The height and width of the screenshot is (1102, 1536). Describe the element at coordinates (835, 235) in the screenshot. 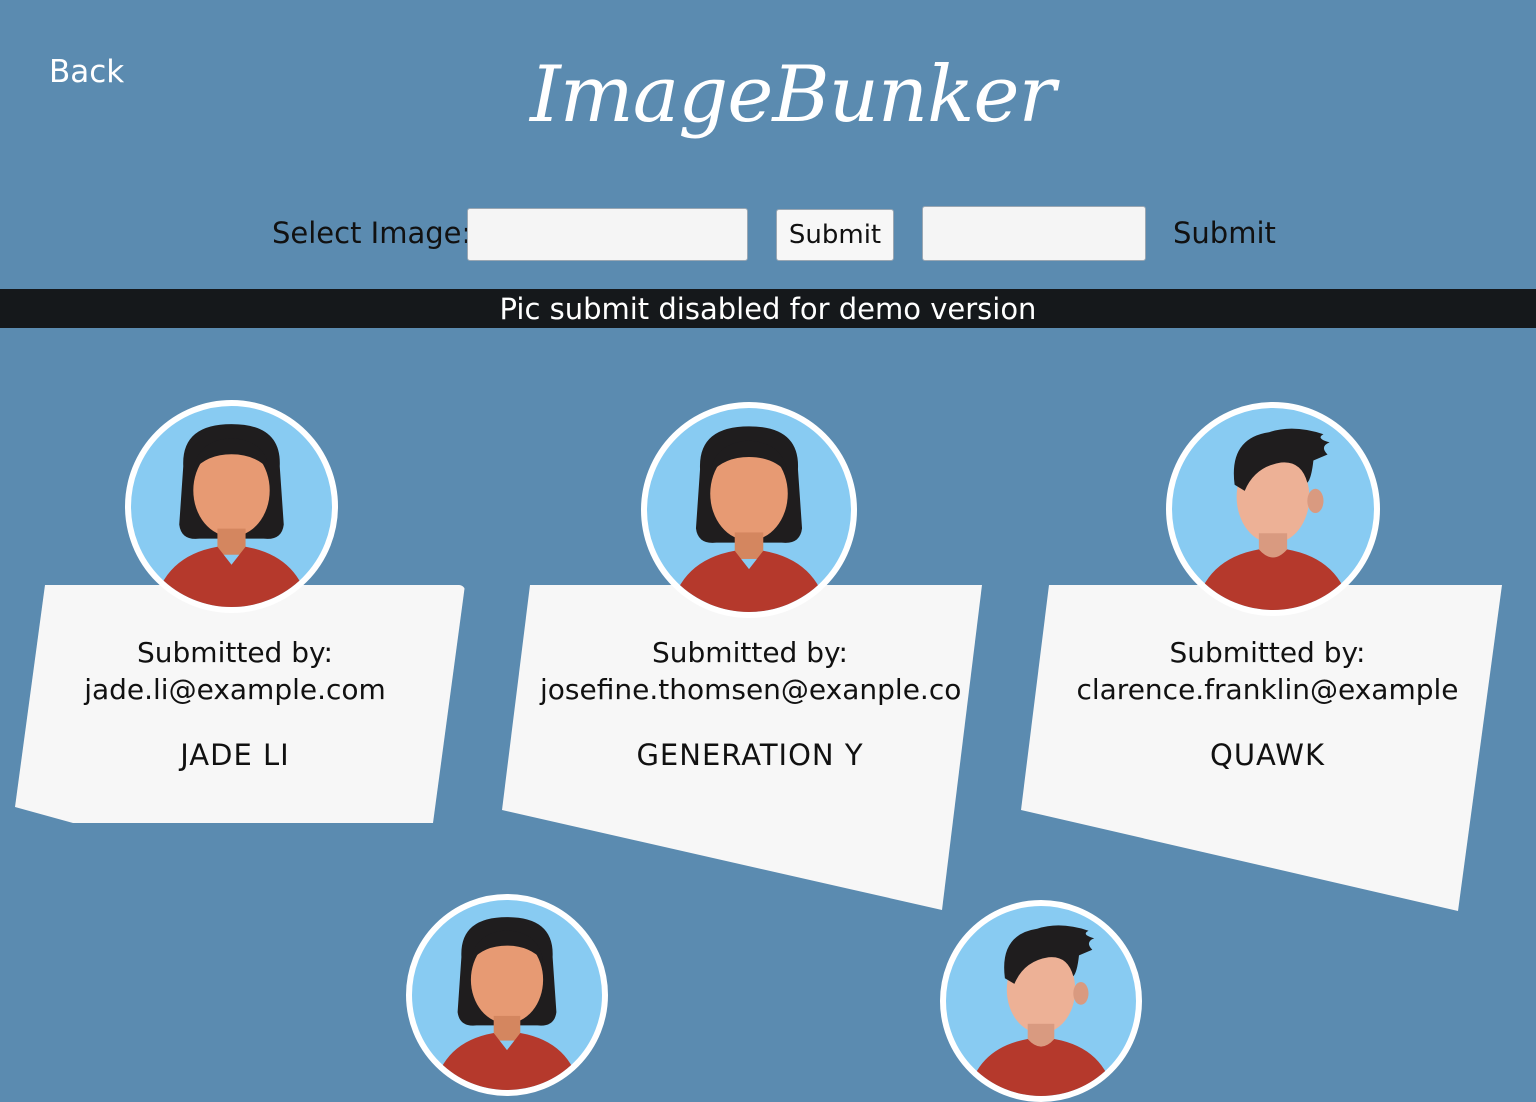

I see `submit-button: Submit` at that location.